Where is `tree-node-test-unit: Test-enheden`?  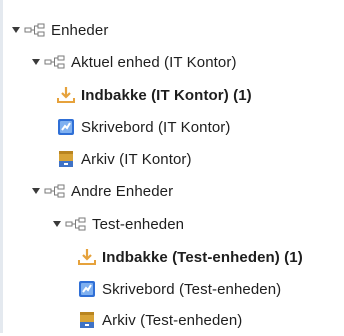 tree-node-test-unit: Test-enheden is located at coordinates (172, 224).